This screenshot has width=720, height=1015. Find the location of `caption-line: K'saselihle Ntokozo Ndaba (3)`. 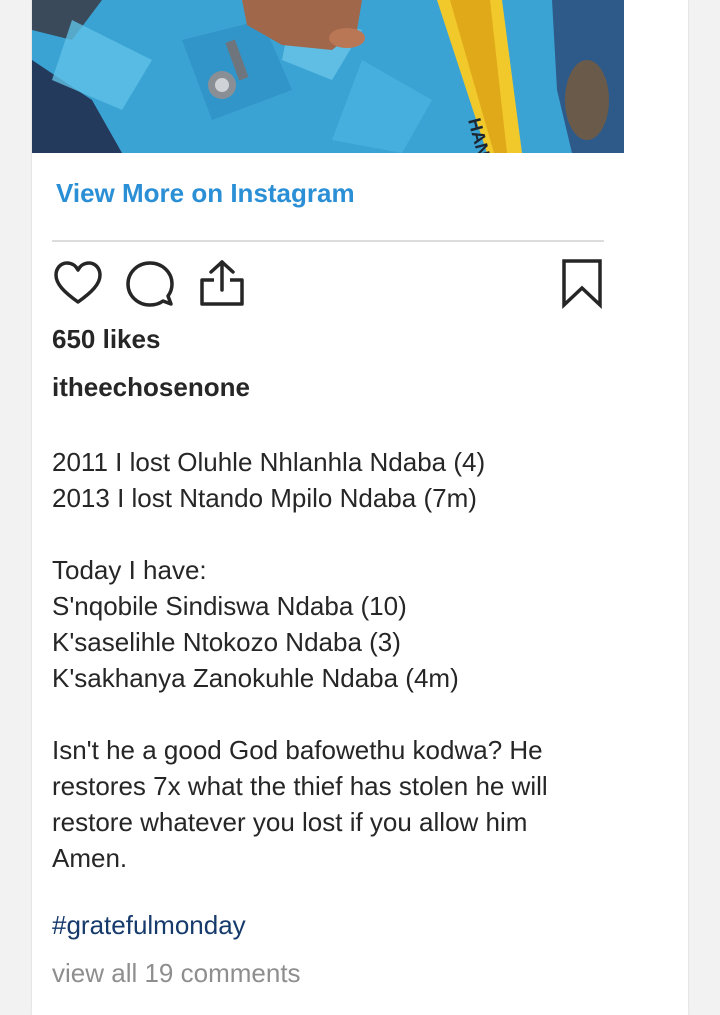

caption-line: K'saselihle Ntokozo Ndaba (3) is located at coordinates (226, 642).